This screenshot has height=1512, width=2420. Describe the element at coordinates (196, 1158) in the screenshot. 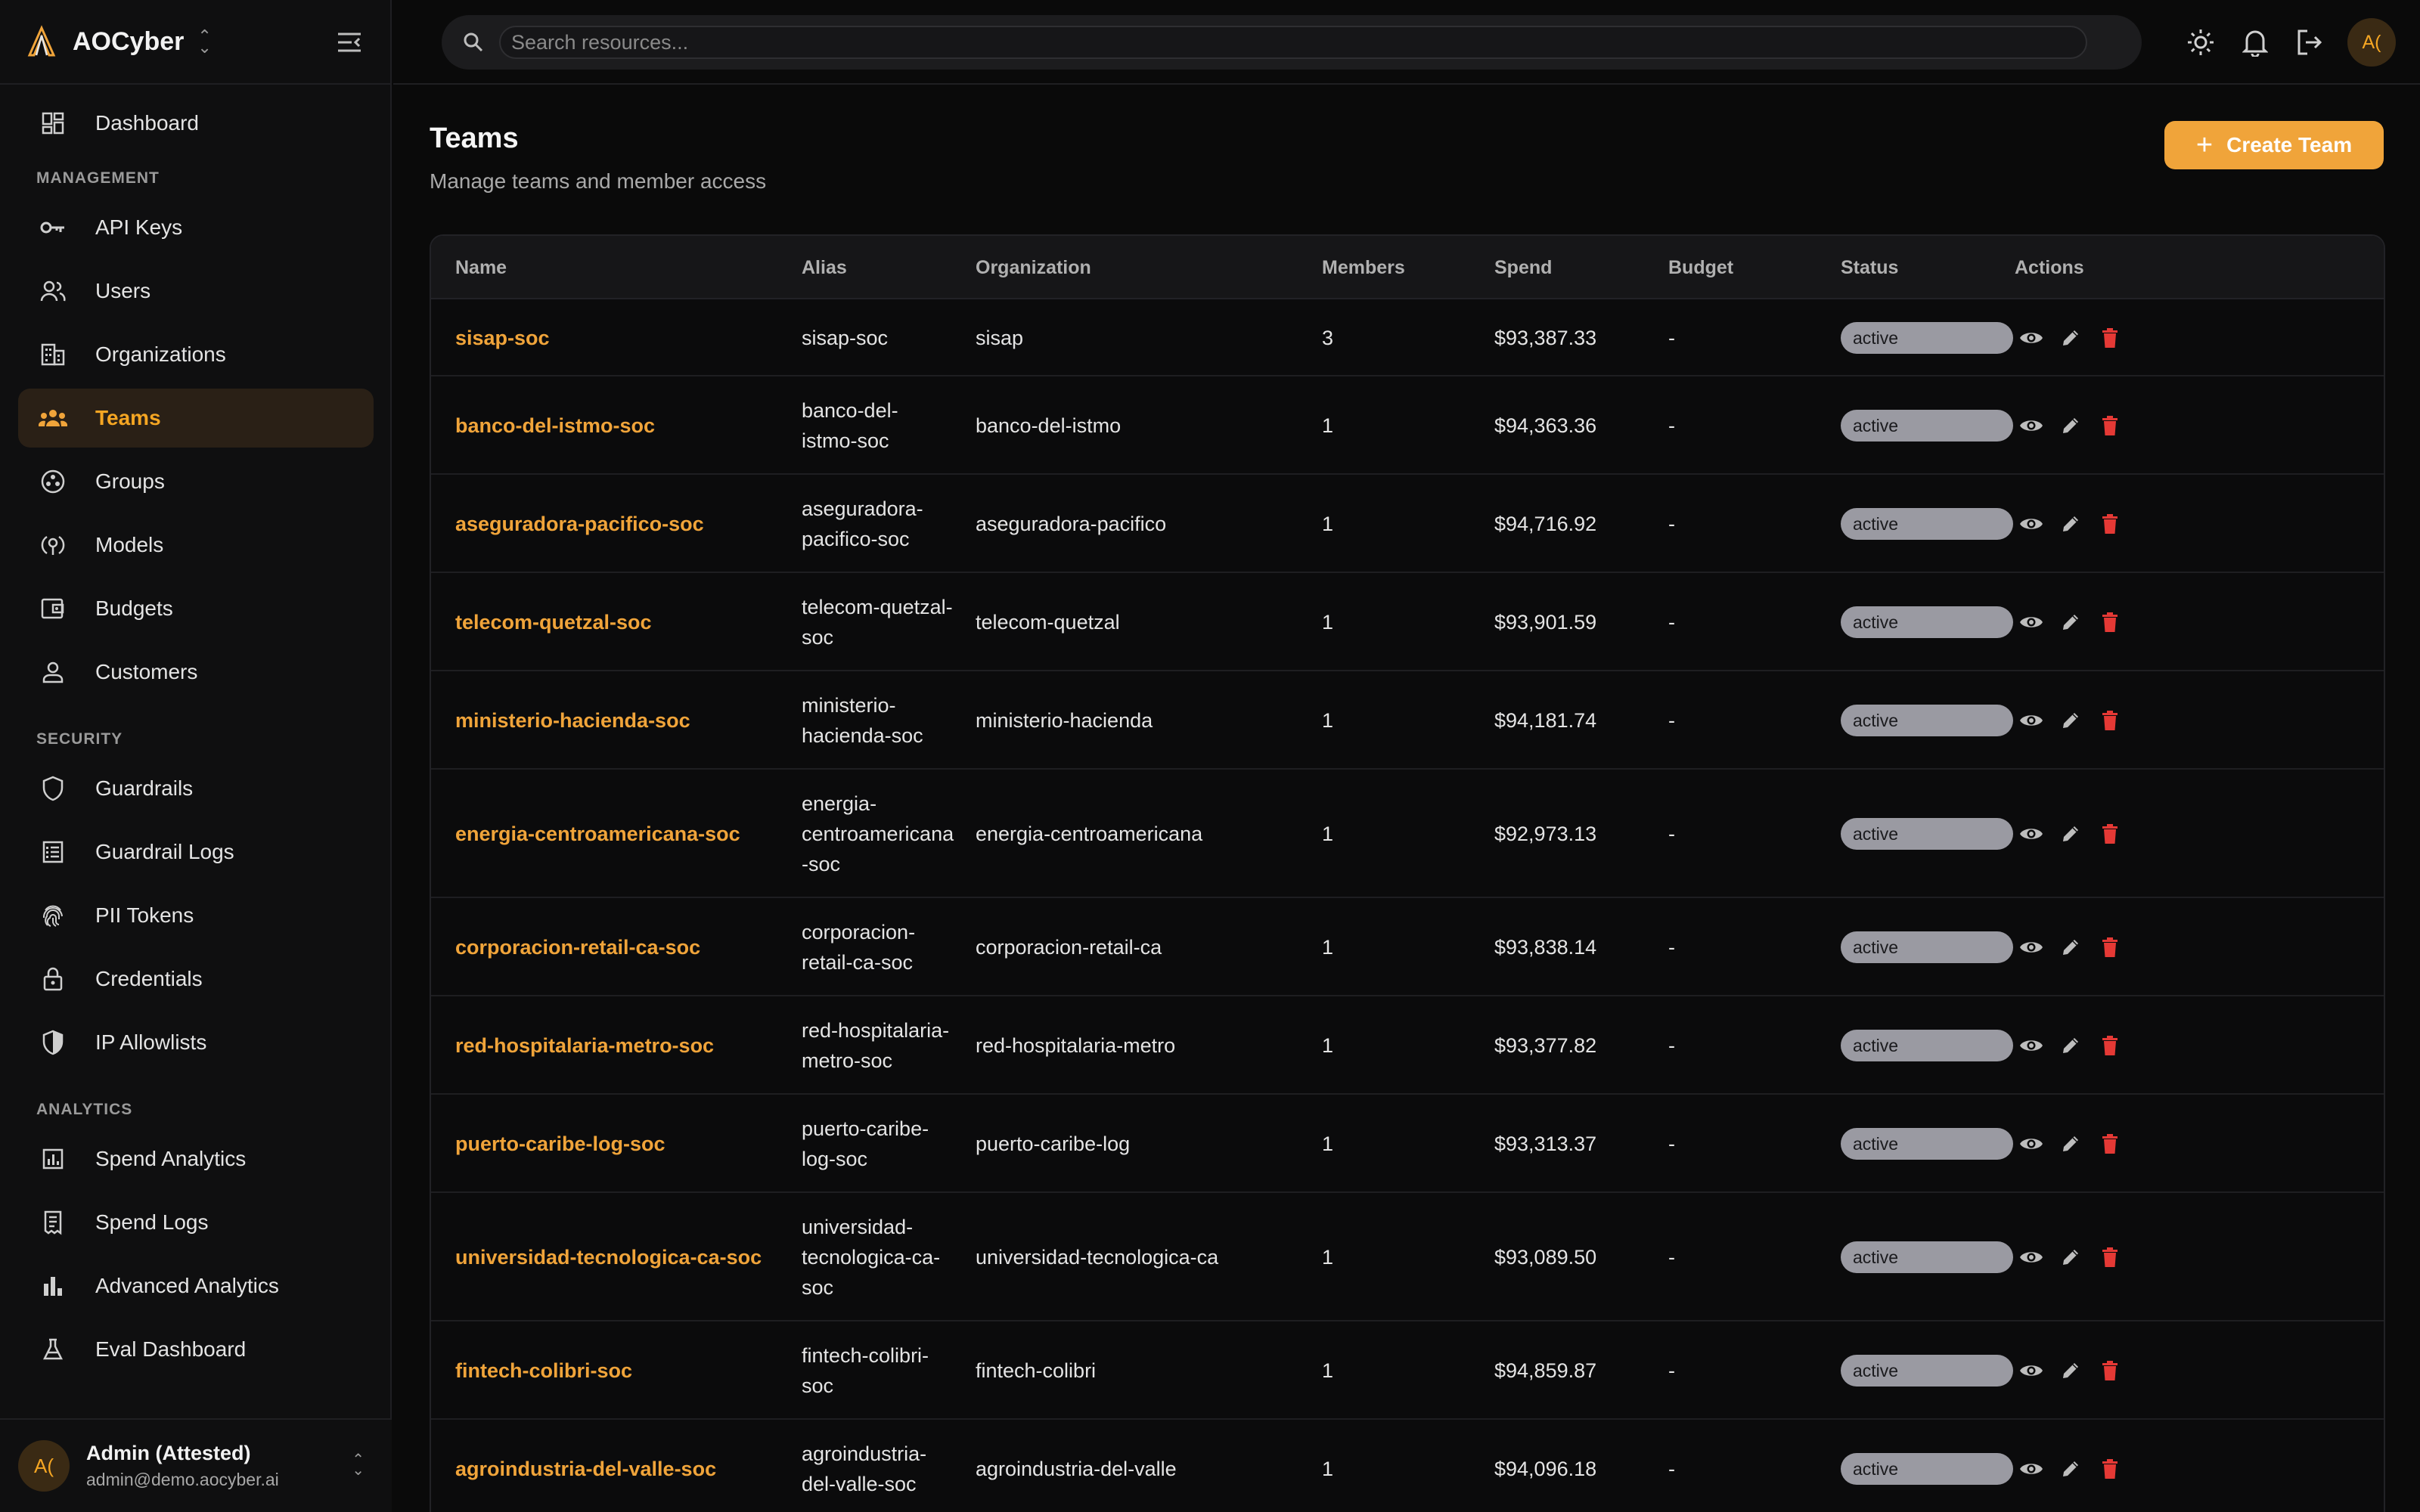

I see `sidebar-item-spend-analytics: Spend Analytics` at that location.